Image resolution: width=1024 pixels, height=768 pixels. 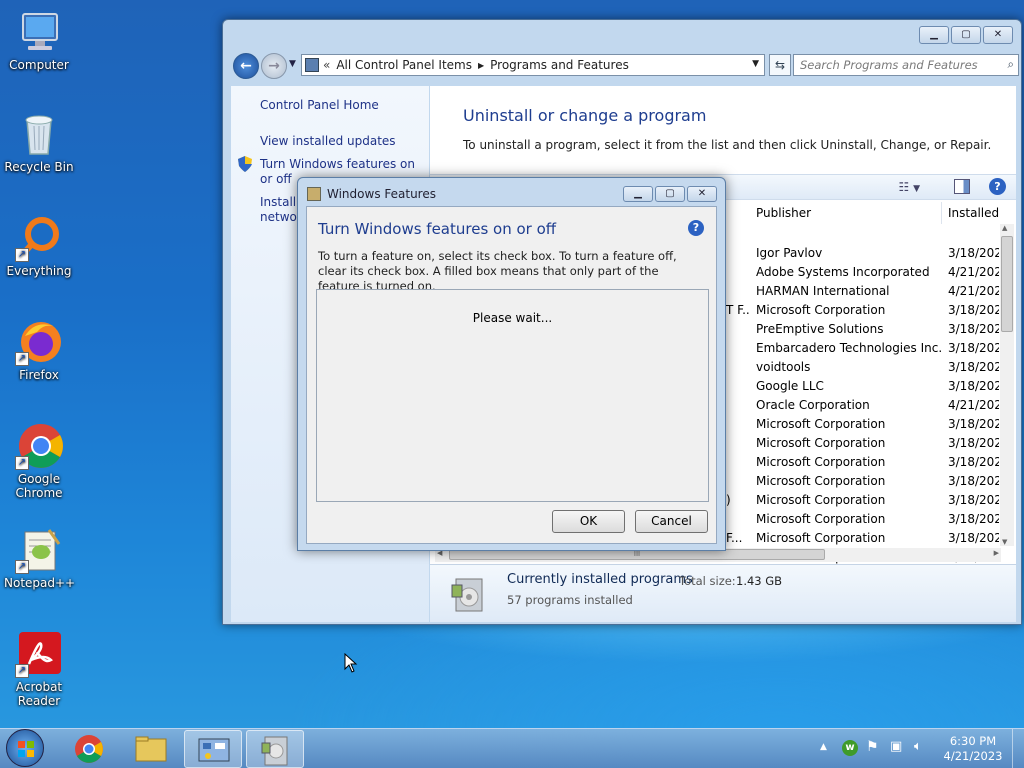 I want to click on desktop-icon-google-chrome: ↗ Google Chrome, so click(x=39, y=461).